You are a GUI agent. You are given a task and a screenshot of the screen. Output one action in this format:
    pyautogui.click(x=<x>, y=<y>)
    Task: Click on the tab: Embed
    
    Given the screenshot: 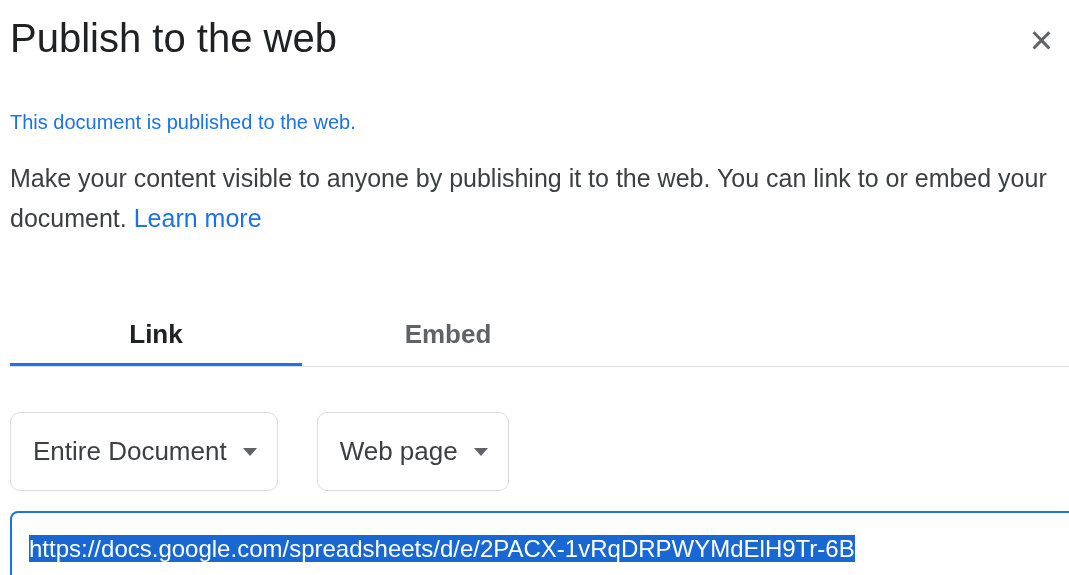 What is the action you would take?
    pyautogui.click(x=448, y=336)
    